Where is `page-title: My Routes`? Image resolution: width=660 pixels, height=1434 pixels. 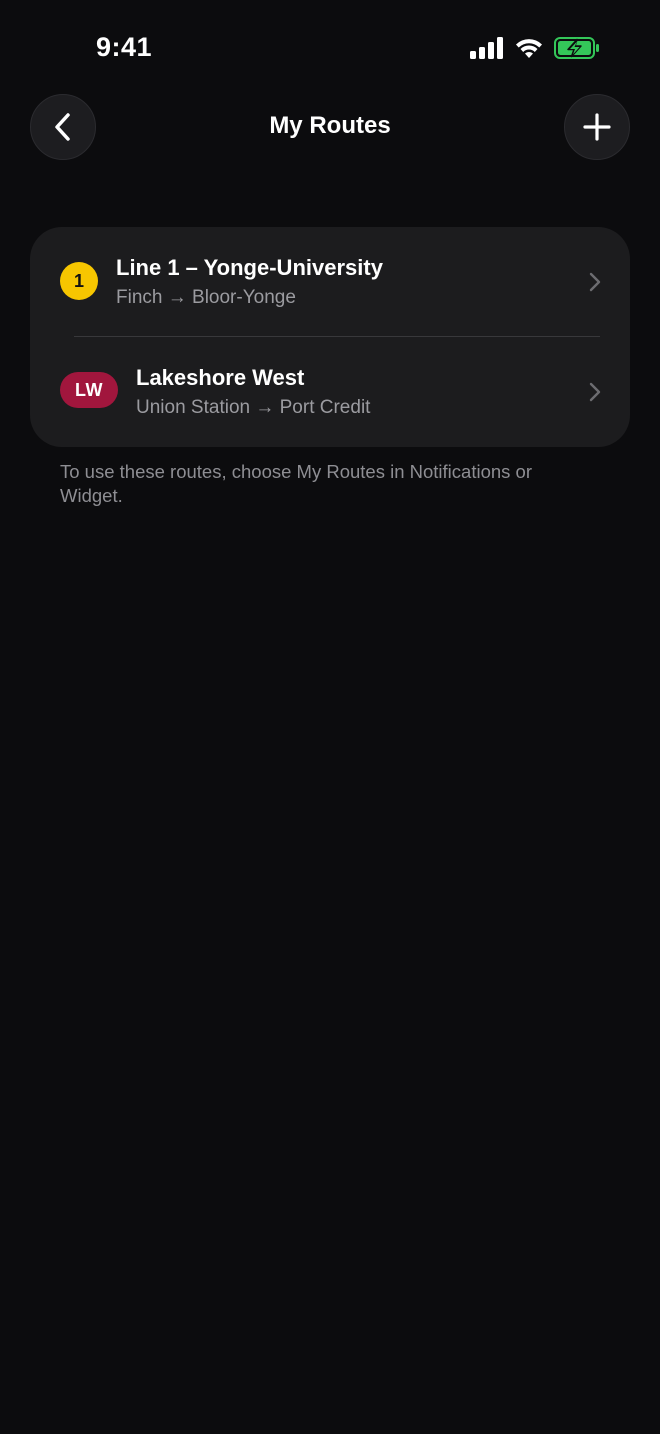 page-title: My Routes is located at coordinates (330, 125).